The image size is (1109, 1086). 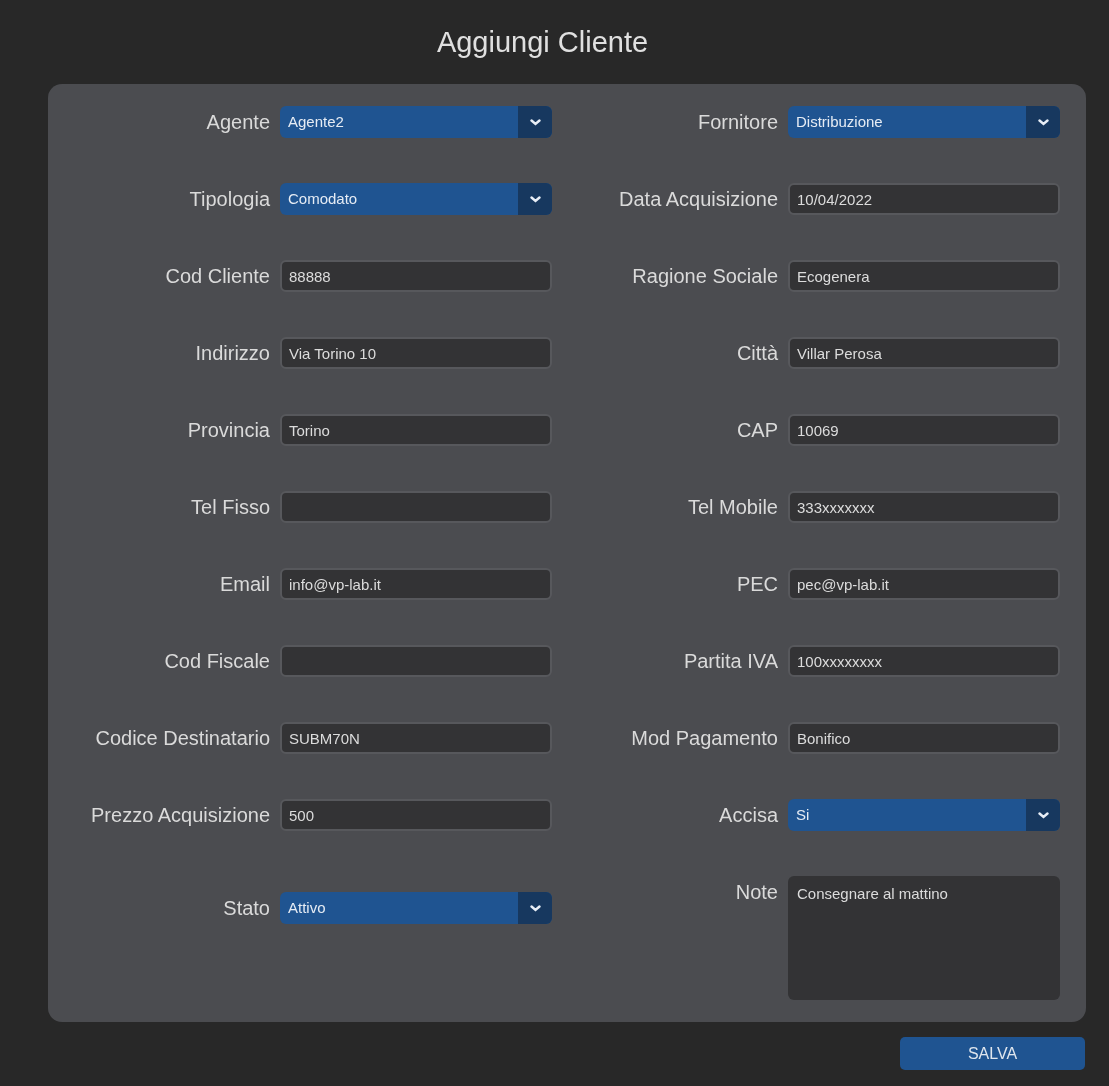 I want to click on field-label: Partita IVA, so click(x=730, y=661).